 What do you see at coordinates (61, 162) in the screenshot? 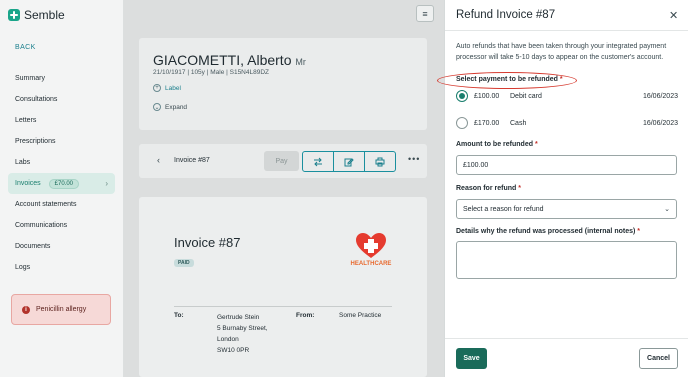
I see `sidebar-item-labs: Labs` at bounding box center [61, 162].